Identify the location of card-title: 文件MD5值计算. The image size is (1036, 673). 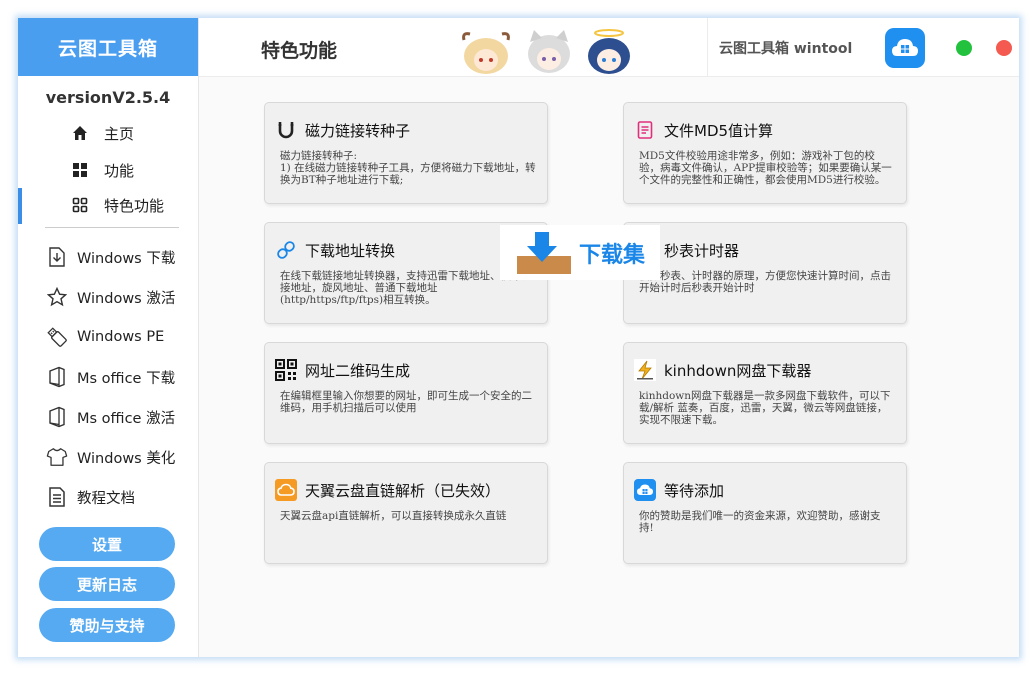
(719, 131).